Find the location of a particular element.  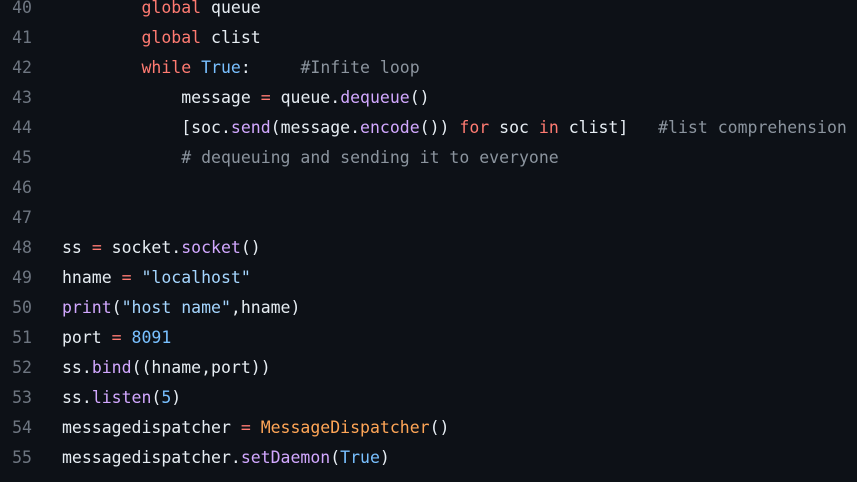

line-code: messagedispatcher = MessageDispatcher() is located at coordinates (240, 428).